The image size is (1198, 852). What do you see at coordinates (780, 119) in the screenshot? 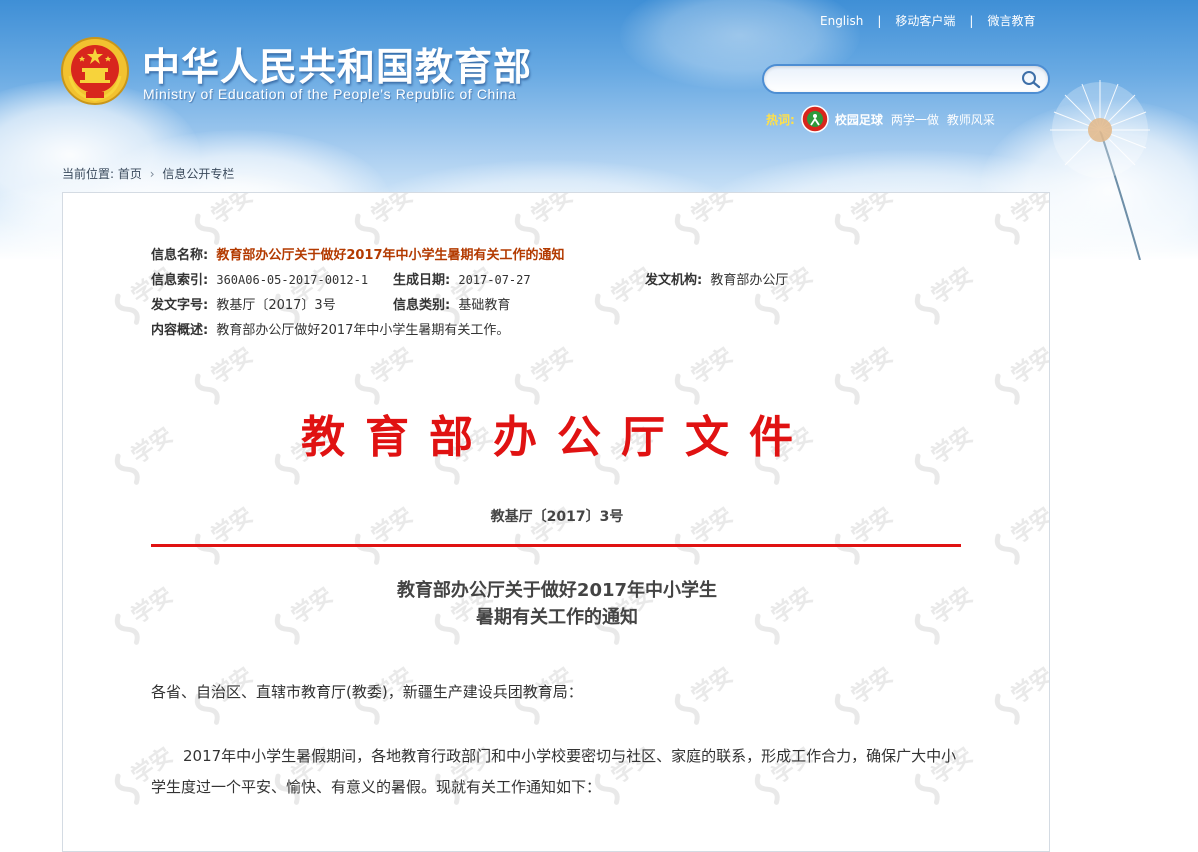
I see `hot-words-label: 热词:` at bounding box center [780, 119].